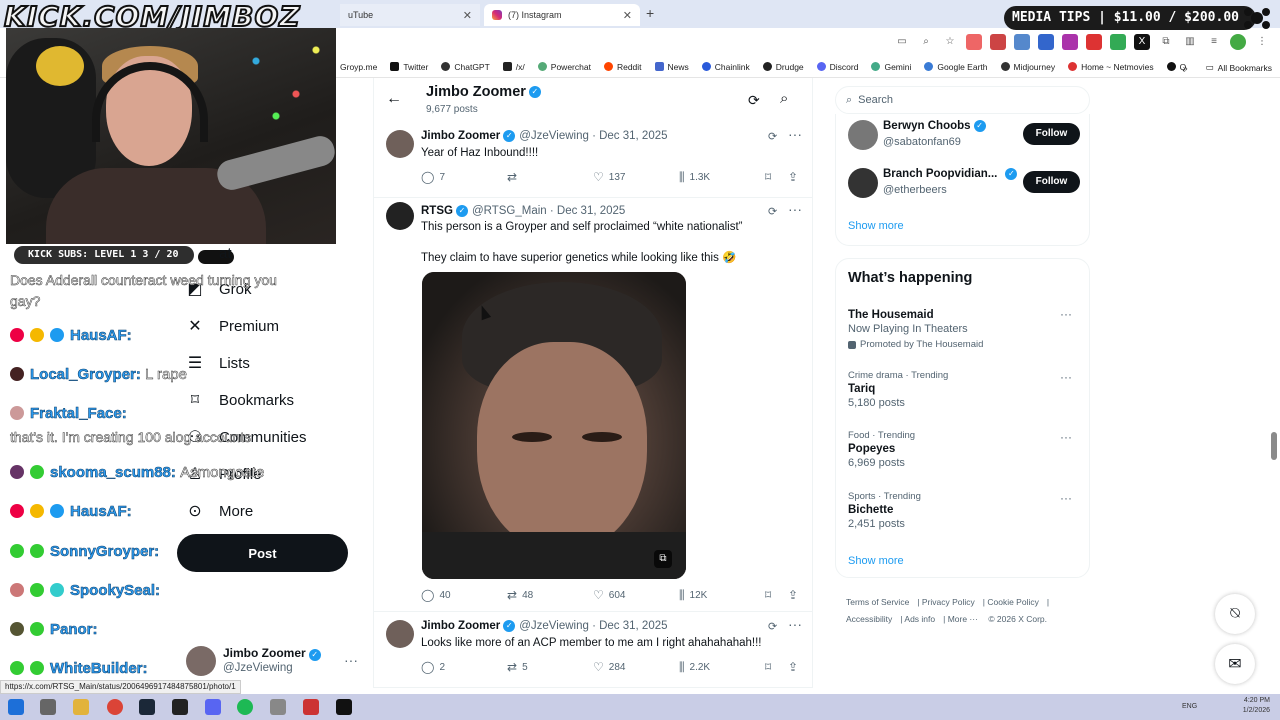 This screenshot has width=1280, height=720. Describe the element at coordinates (1166, 42) in the screenshot. I see `puzzle-icon: ⧉` at that location.